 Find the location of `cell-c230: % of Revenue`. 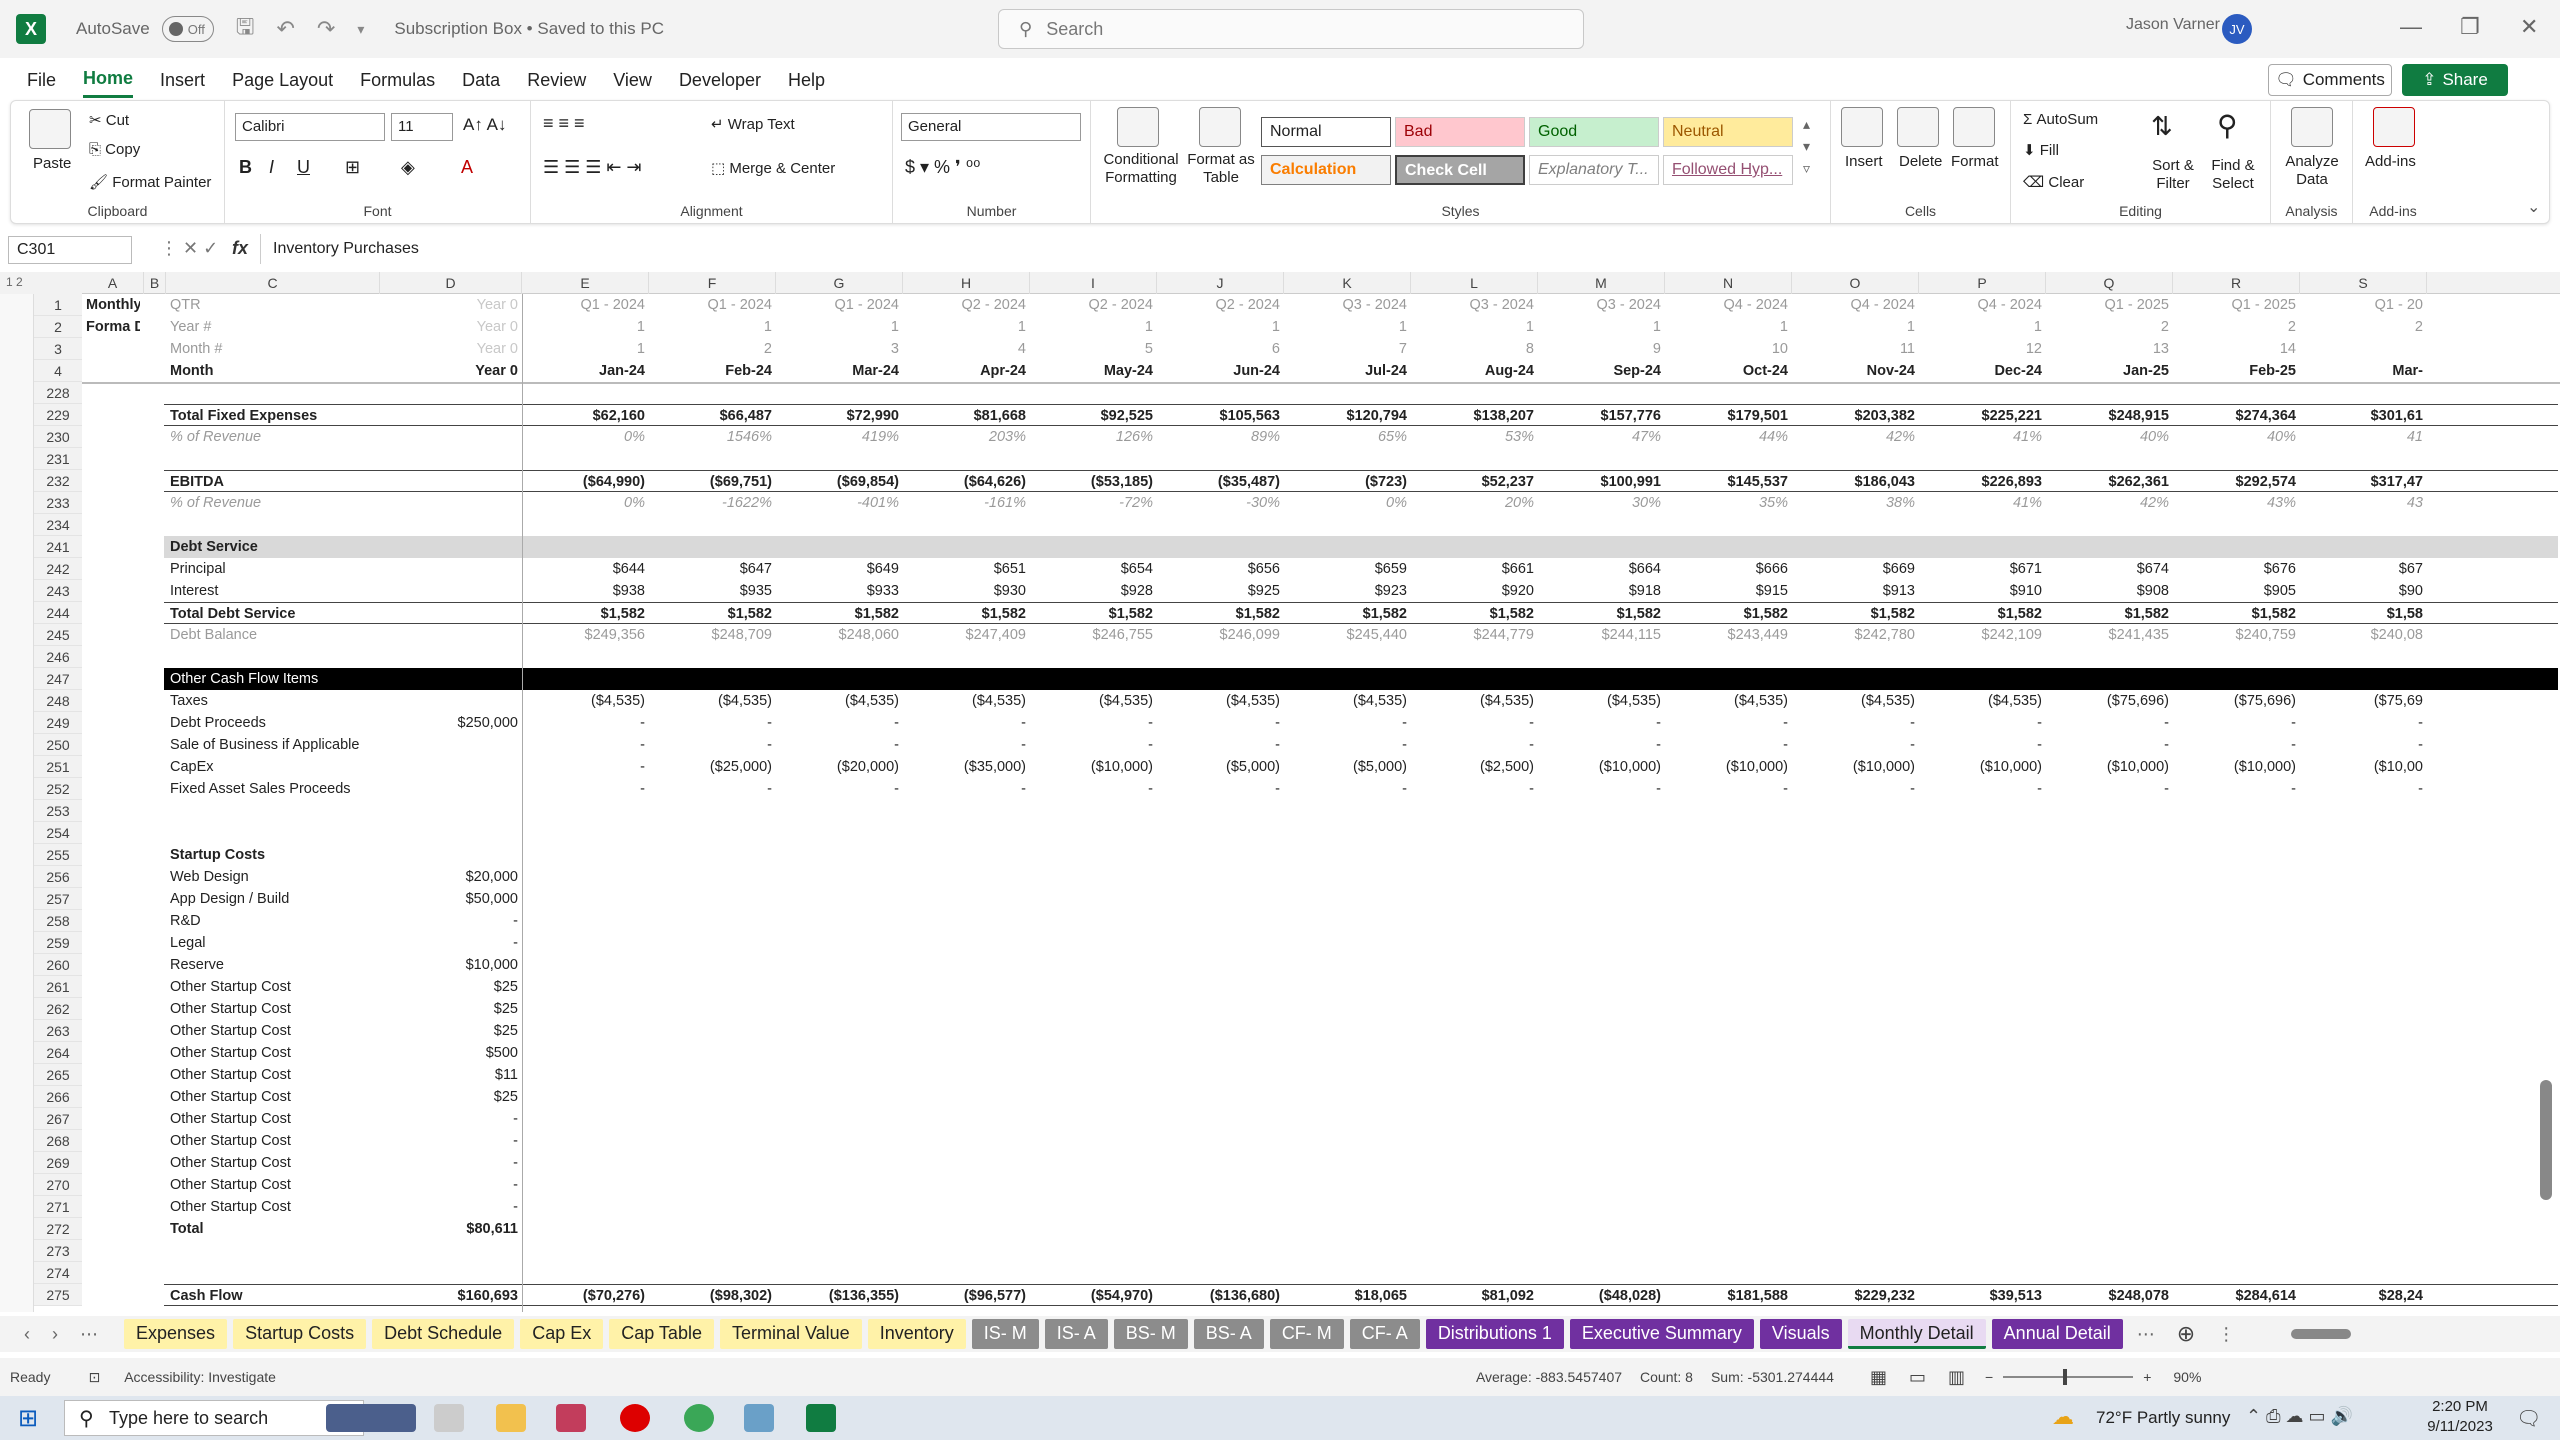

cell-c230: % of Revenue is located at coordinates (273, 437).